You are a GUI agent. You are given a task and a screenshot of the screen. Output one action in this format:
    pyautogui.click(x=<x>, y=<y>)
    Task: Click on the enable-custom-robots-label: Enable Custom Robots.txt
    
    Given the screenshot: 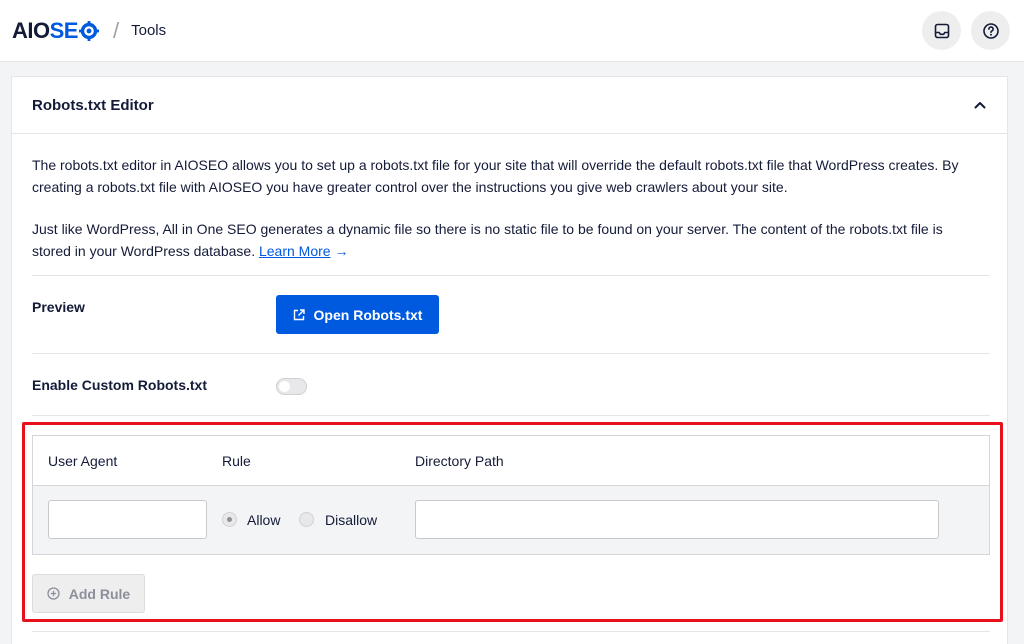 What is the action you would take?
    pyautogui.click(x=120, y=385)
    